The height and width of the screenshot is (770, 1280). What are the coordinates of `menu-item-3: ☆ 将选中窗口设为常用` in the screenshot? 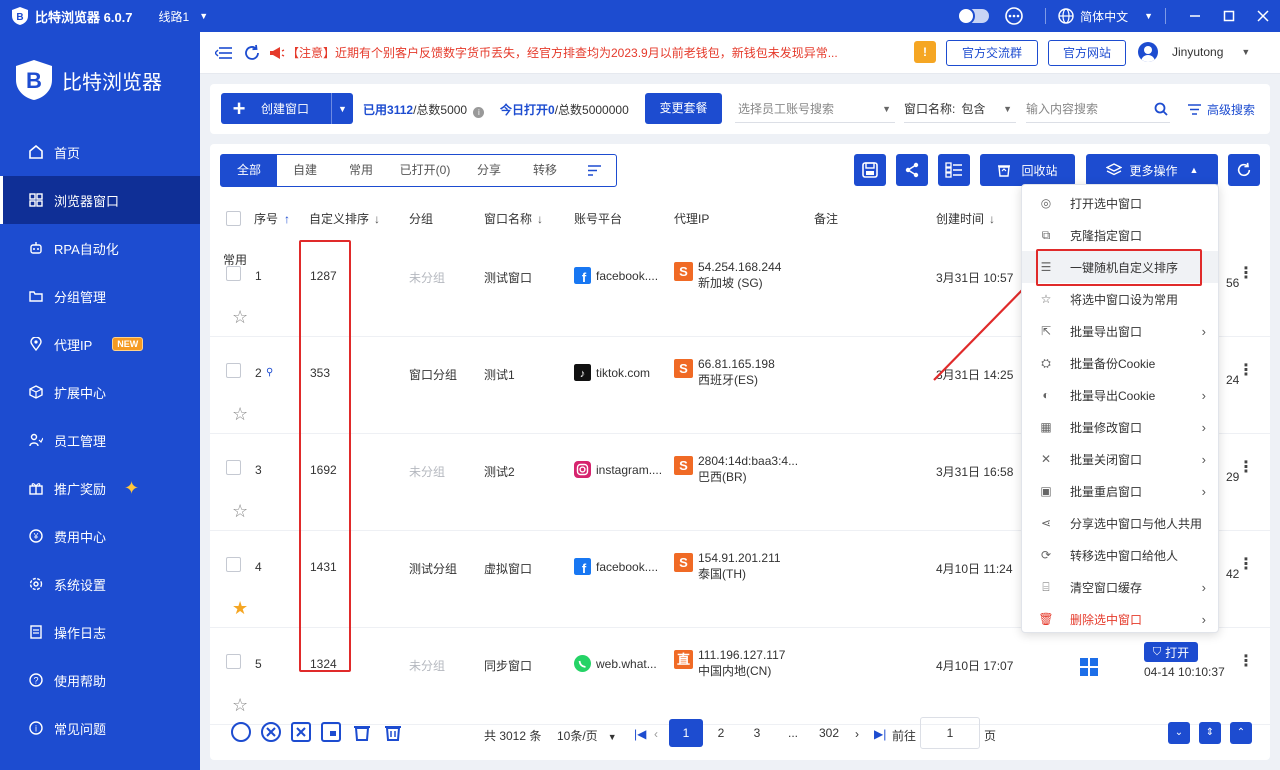 It's located at (1120, 299).